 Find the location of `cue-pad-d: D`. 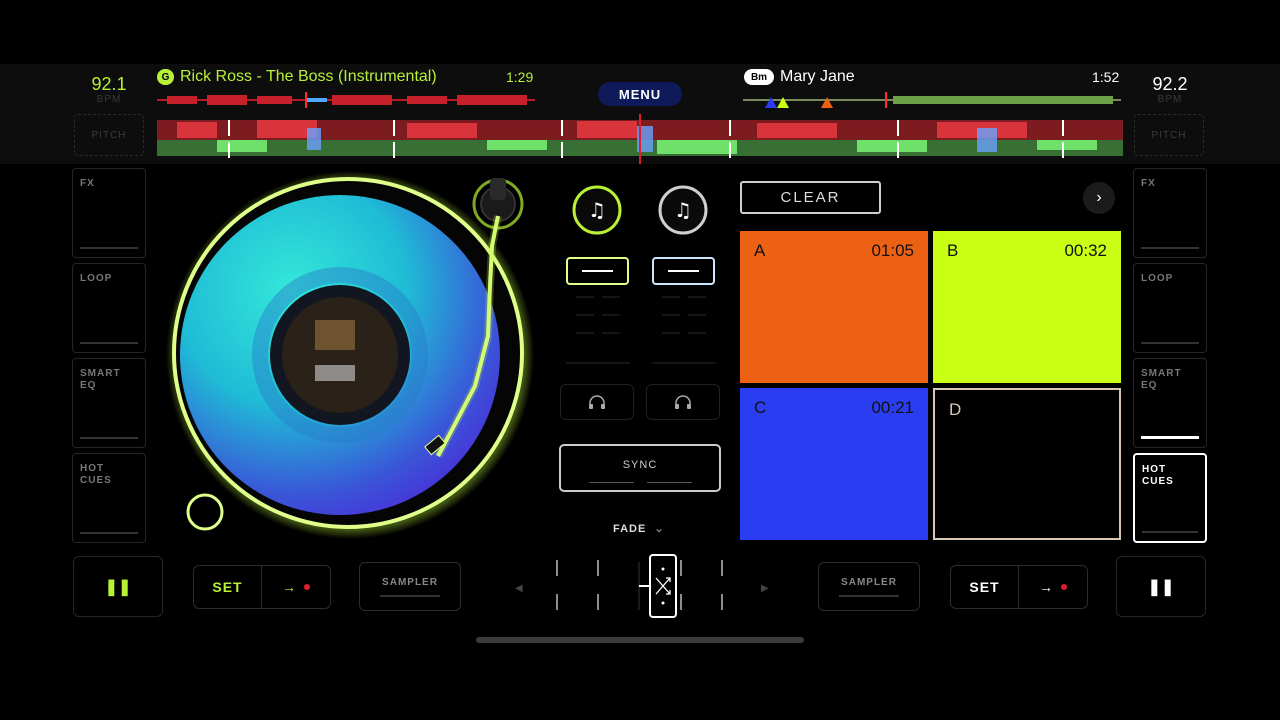

cue-pad-d: D is located at coordinates (1027, 464).